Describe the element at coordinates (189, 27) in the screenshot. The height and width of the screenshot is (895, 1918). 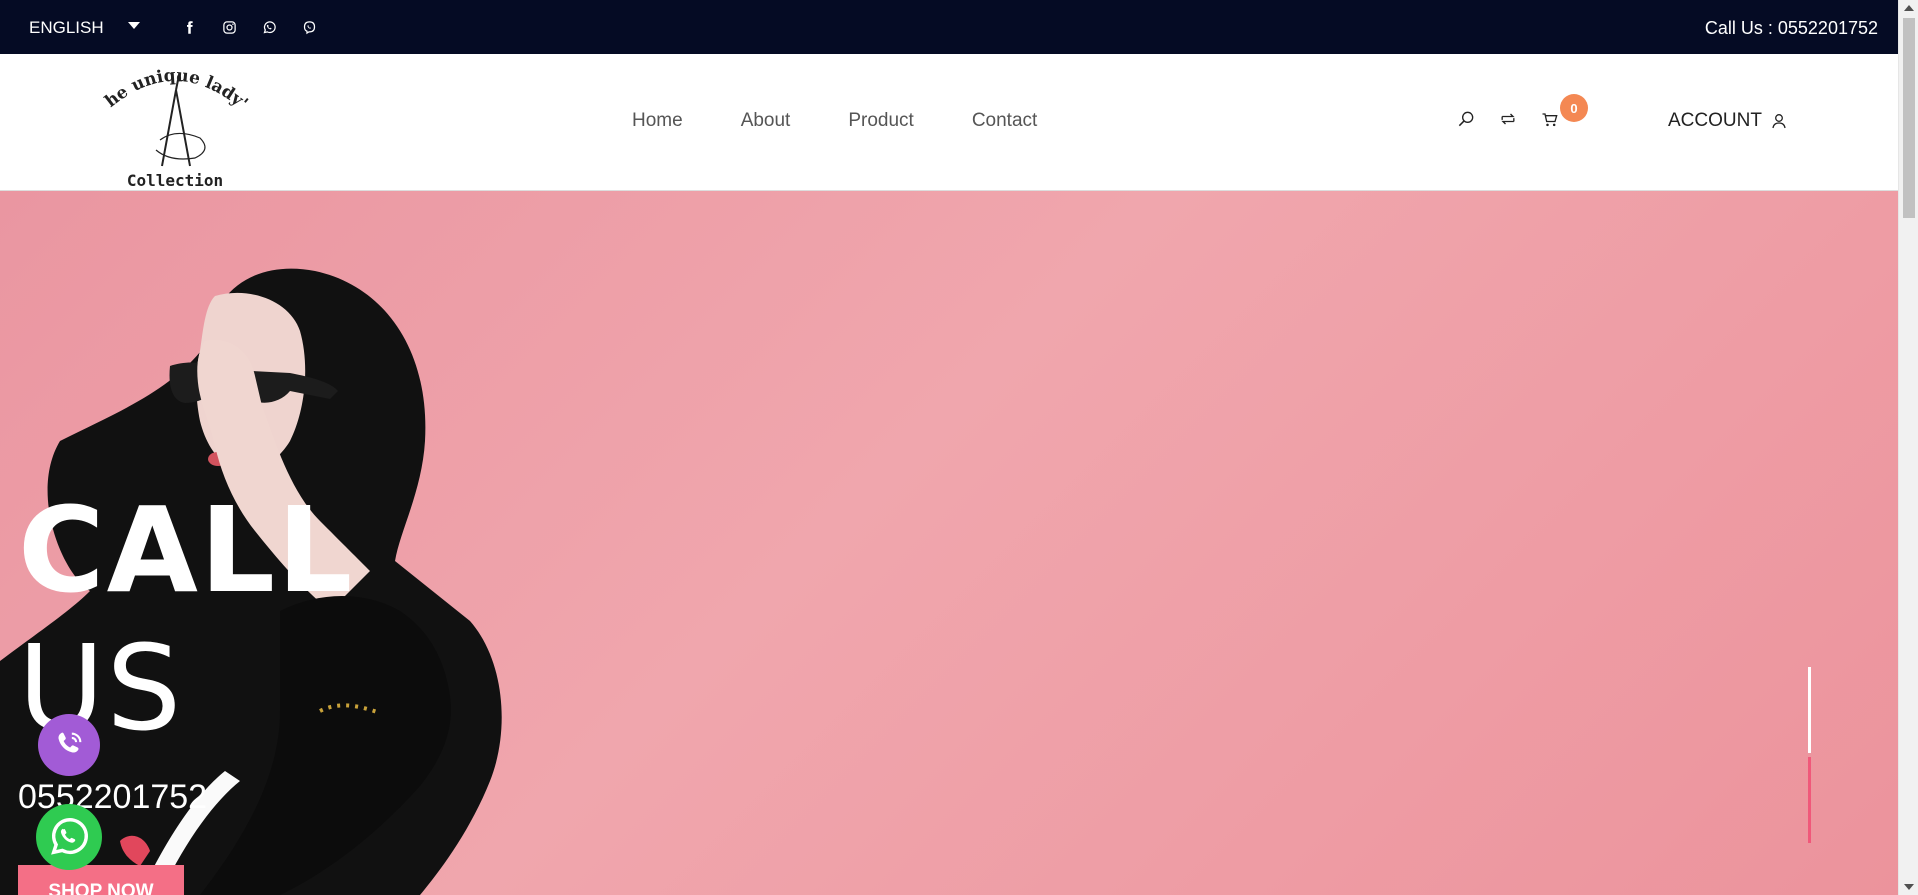
I see `facebook-icon` at that location.